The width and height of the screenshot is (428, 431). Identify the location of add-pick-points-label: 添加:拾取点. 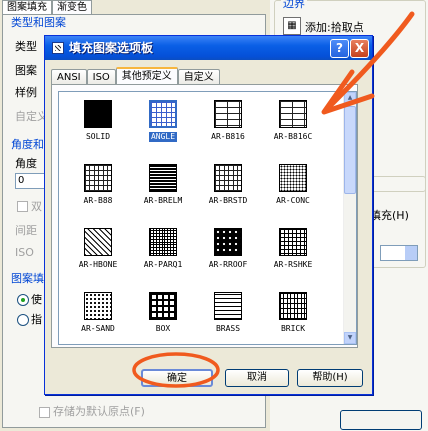
(334, 27).